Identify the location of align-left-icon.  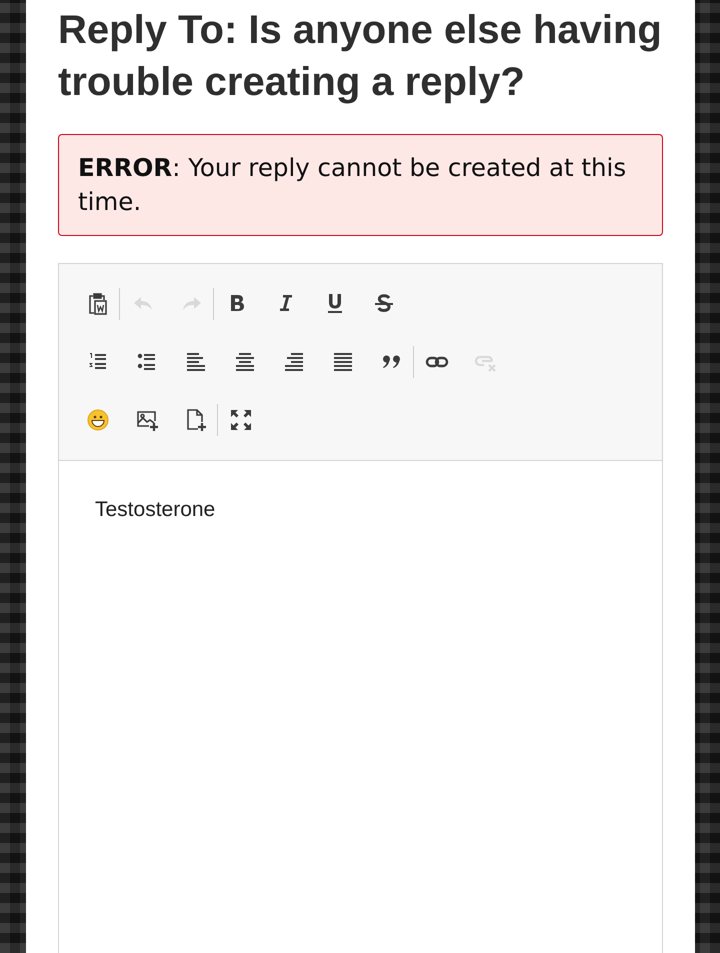
(196, 362).